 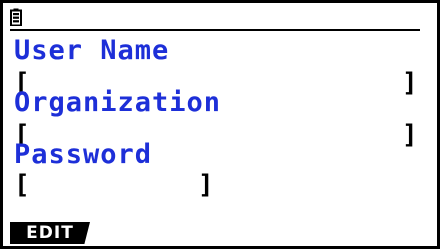 What do you see at coordinates (410, 83) in the screenshot?
I see `user-name-close-bracket: ]` at bounding box center [410, 83].